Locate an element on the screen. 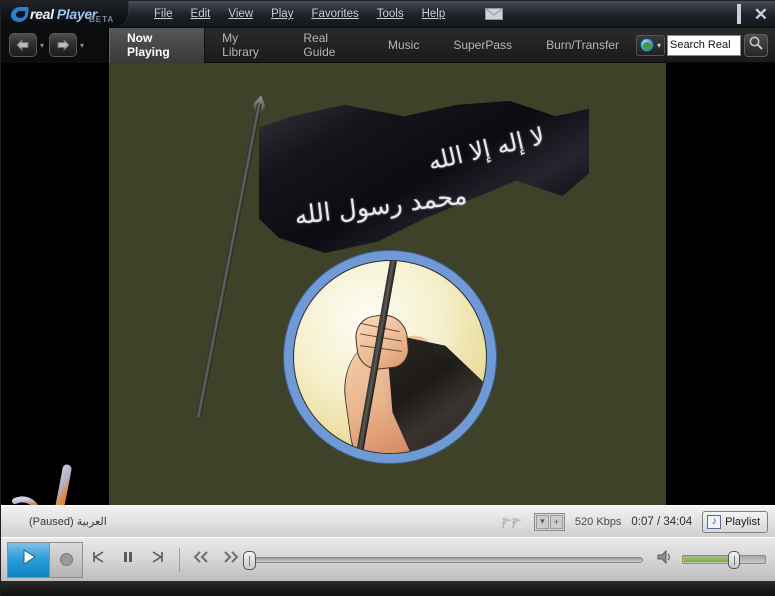 This screenshot has height=596, width=775. bitrate-label: 520 Kbps is located at coordinates (598, 521).